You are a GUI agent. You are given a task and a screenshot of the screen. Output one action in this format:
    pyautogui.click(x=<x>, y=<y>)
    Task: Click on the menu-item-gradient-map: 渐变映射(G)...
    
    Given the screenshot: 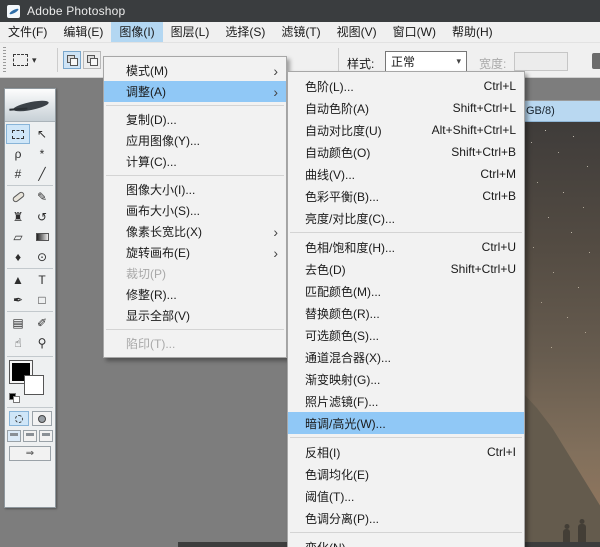 What is the action you would take?
    pyautogui.click(x=406, y=379)
    